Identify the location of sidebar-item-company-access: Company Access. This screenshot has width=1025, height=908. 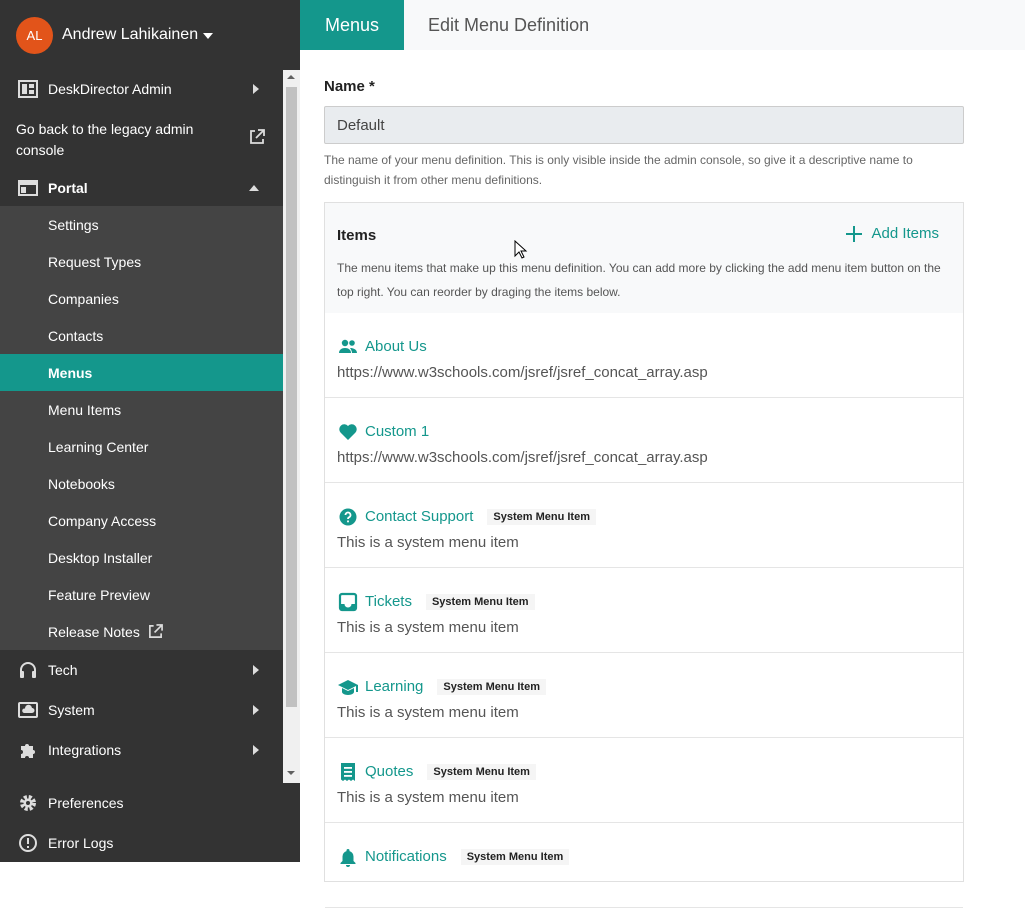
(141, 520).